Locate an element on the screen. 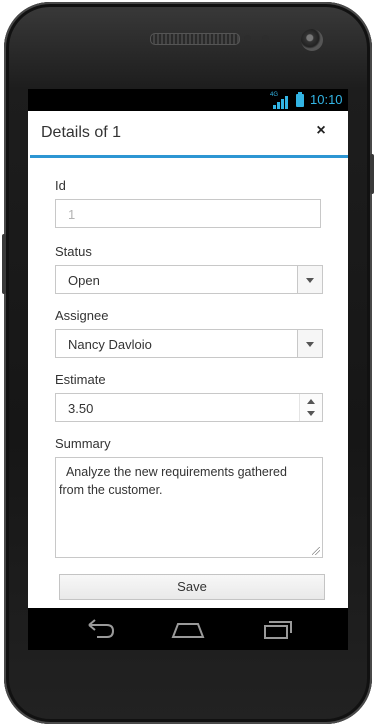 The image size is (377, 728). home-icon is located at coordinates (188, 629).